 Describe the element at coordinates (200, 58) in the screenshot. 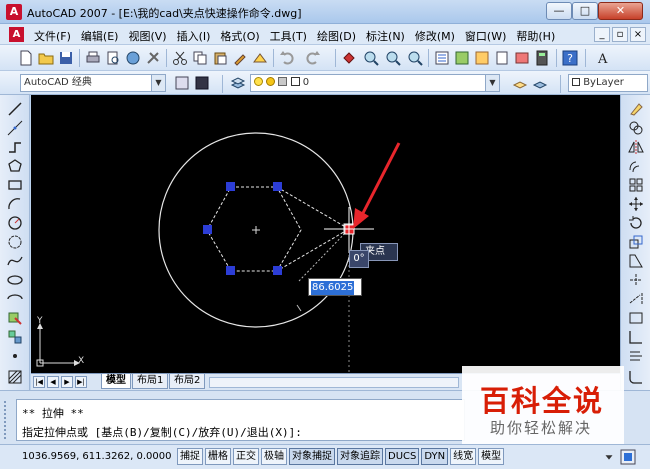

I see `copy-icon` at that location.